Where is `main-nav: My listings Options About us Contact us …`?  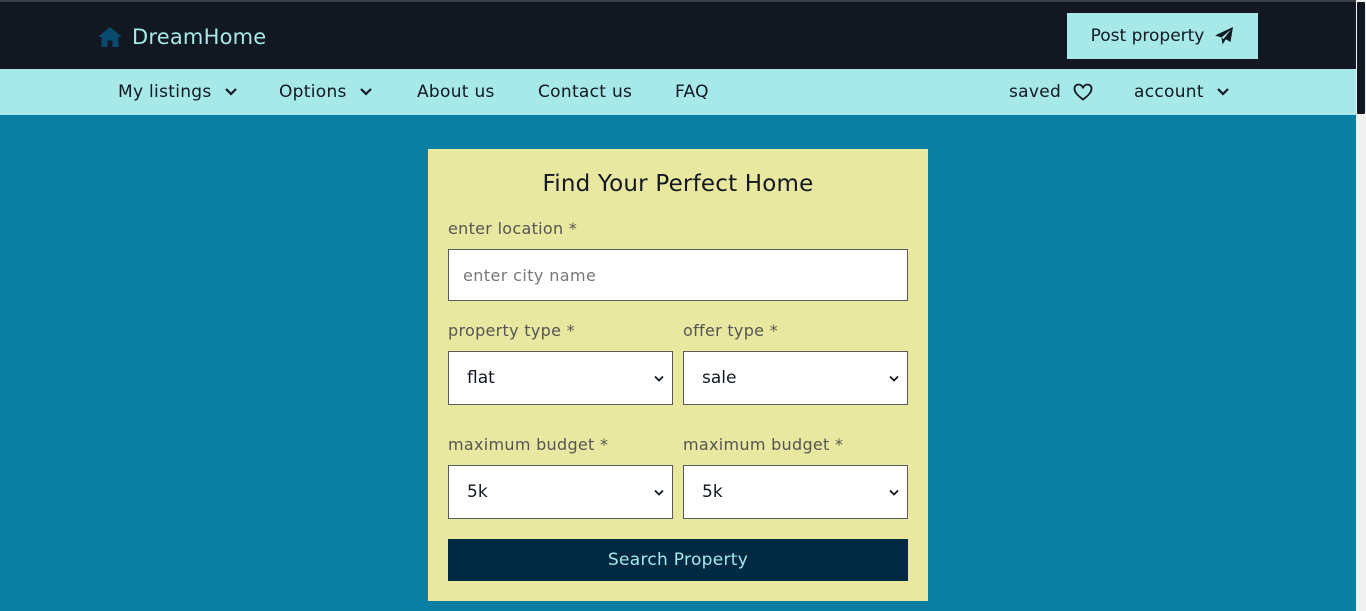 main-nav: My listings Options About us Contact us … is located at coordinates (678, 92).